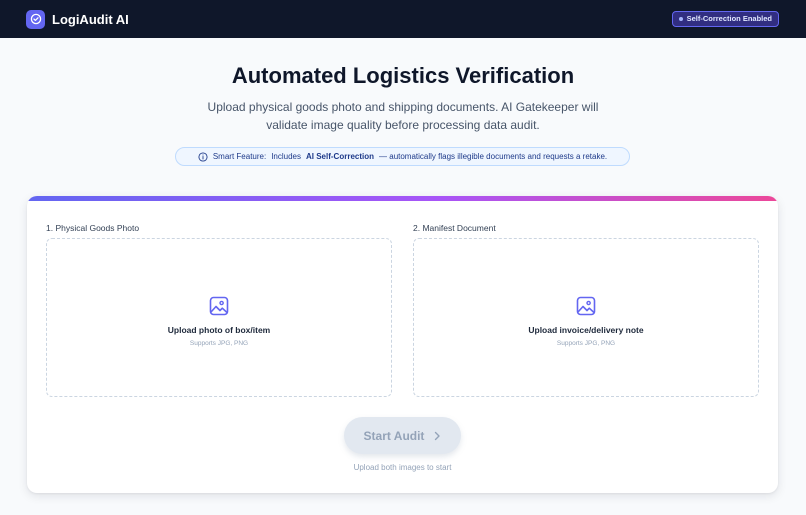 This screenshot has height=515, width=806. I want to click on self-correction-badge: Self-Correction Enabled, so click(725, 19).